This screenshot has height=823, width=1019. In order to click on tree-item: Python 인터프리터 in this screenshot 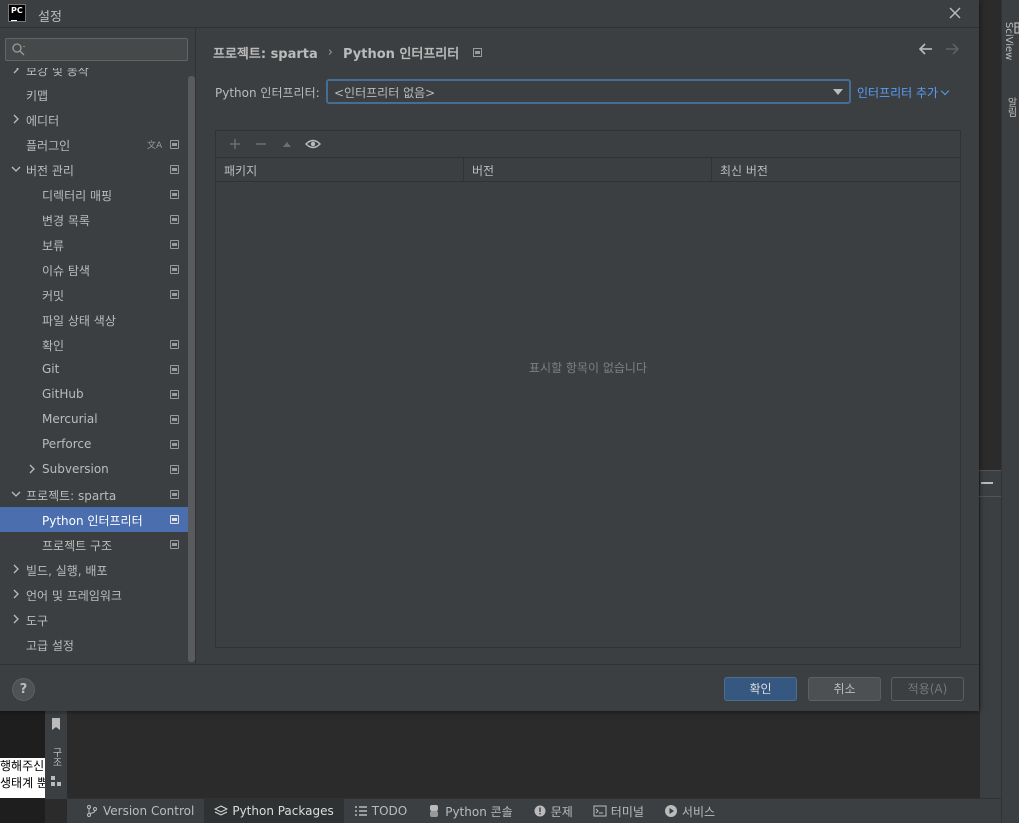, I will do `click(94, 519)`.